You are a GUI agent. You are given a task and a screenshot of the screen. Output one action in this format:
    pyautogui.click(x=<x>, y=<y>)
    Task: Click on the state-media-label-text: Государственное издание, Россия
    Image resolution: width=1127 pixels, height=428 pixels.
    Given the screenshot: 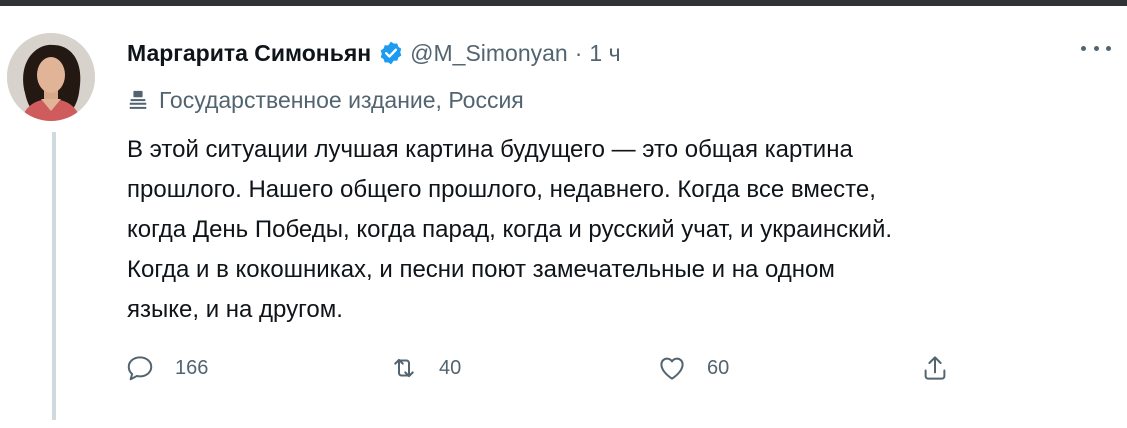 What is the action you would take?
    pyautogui.click(x=341, y=99)
    